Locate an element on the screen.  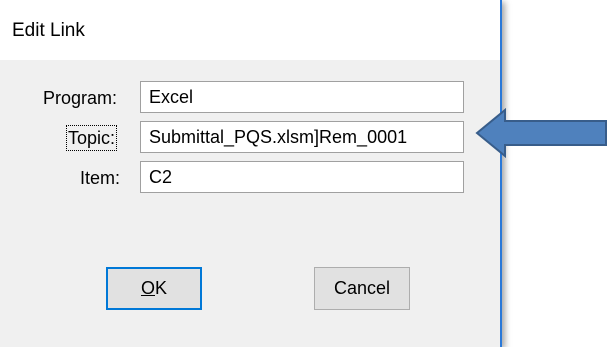
dialog-title: Edit Link is located at coordinates (48, 30).